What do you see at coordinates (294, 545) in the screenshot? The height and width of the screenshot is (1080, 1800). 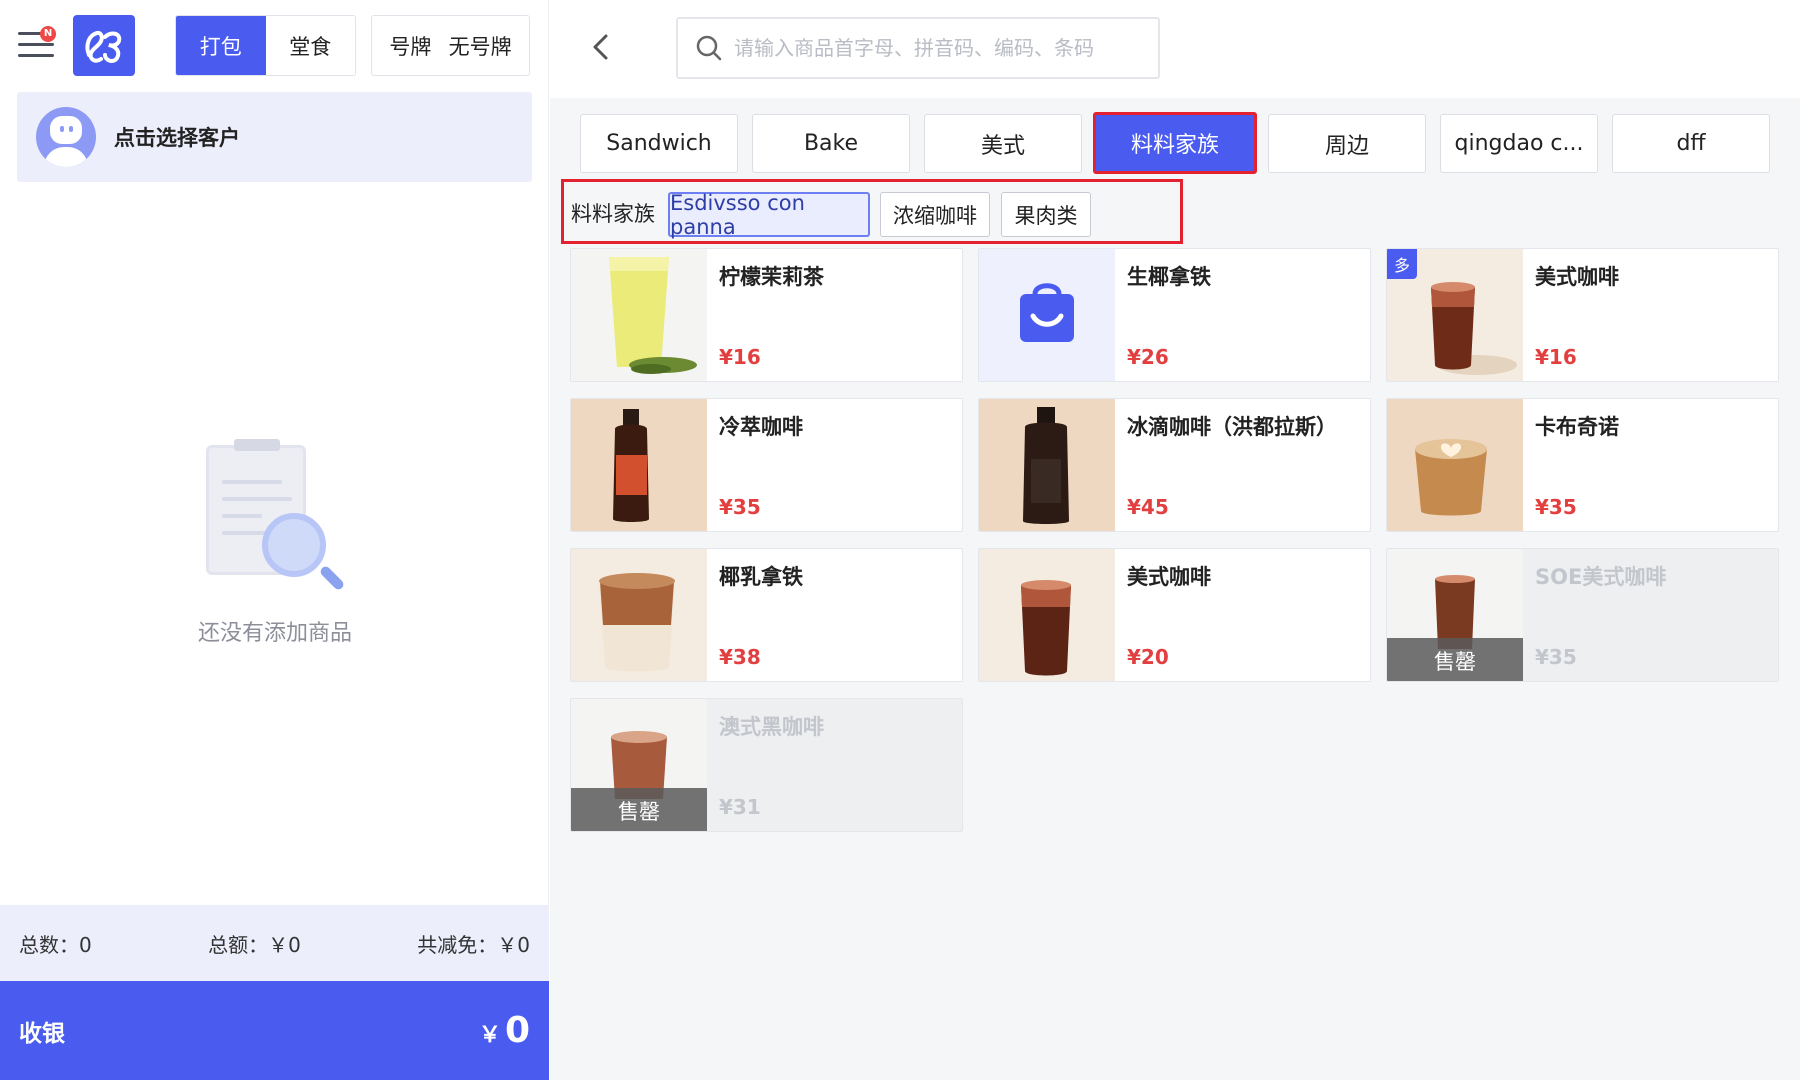 I see `magnifier-icon` at bounding box center [294, 545].